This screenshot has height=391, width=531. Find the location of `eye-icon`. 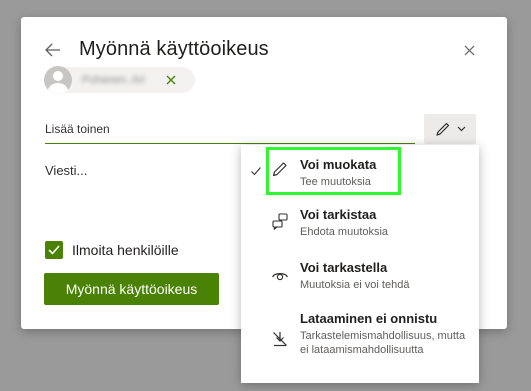

eye-icon is located at coordinates (280, 277).